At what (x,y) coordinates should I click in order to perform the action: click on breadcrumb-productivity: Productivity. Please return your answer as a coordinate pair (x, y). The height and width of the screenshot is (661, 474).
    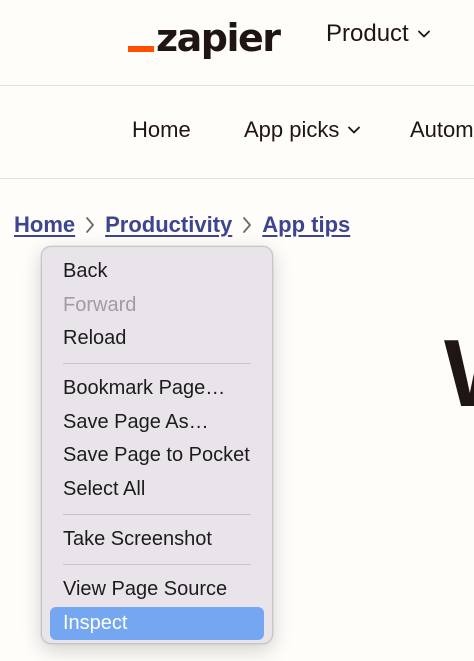
    Looking at the image, I should click on (168, 225).